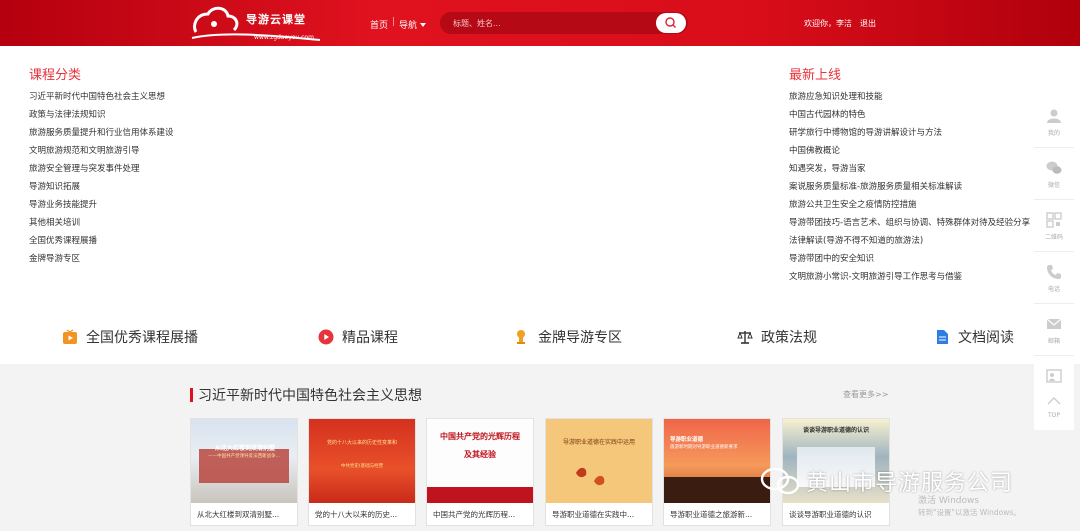 This screenshot has height=531, width=1080. I want to click on category-item: 全国优秀课程展播, so click(104, 241).